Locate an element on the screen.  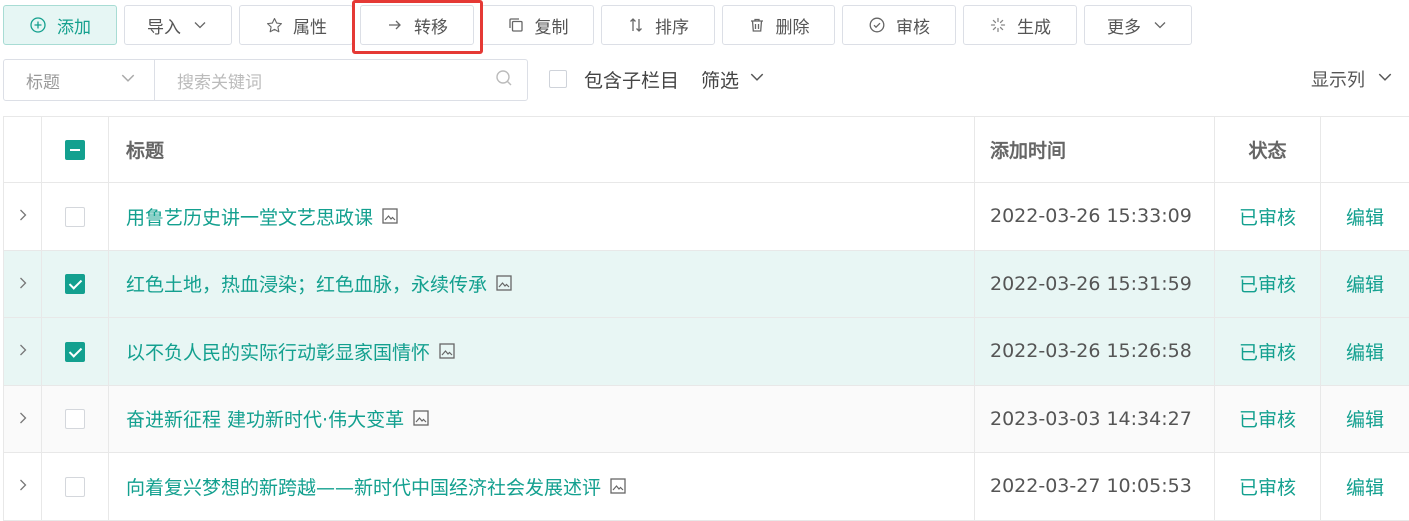
import-button: 导入 is located at coordinates (178, 25).